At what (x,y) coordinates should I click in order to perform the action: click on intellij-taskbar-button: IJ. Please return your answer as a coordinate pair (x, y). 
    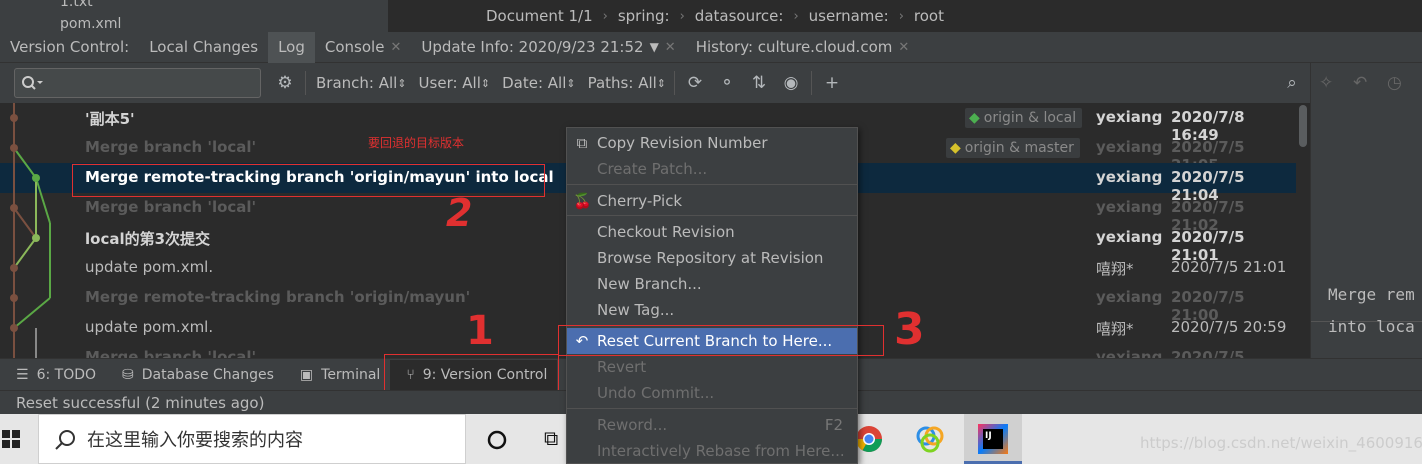
    Looking at the image, I should click on (993, 439).